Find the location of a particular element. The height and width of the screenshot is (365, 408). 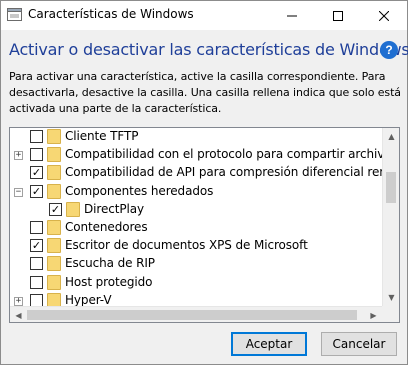

feature-row: − ✓ Componentes heredados is located at coordinates (196, 192).